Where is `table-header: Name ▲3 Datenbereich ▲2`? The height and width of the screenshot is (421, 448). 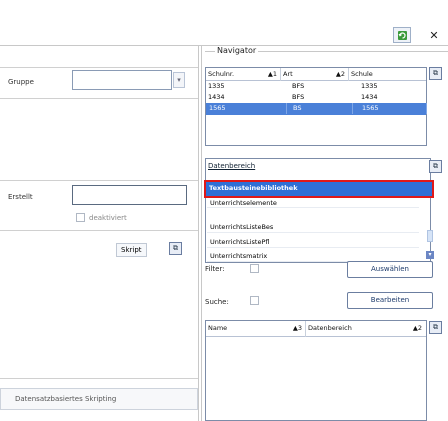
table-header: Name ▲3 Datenbereich ▲2 is located at coordinates (316, 329).